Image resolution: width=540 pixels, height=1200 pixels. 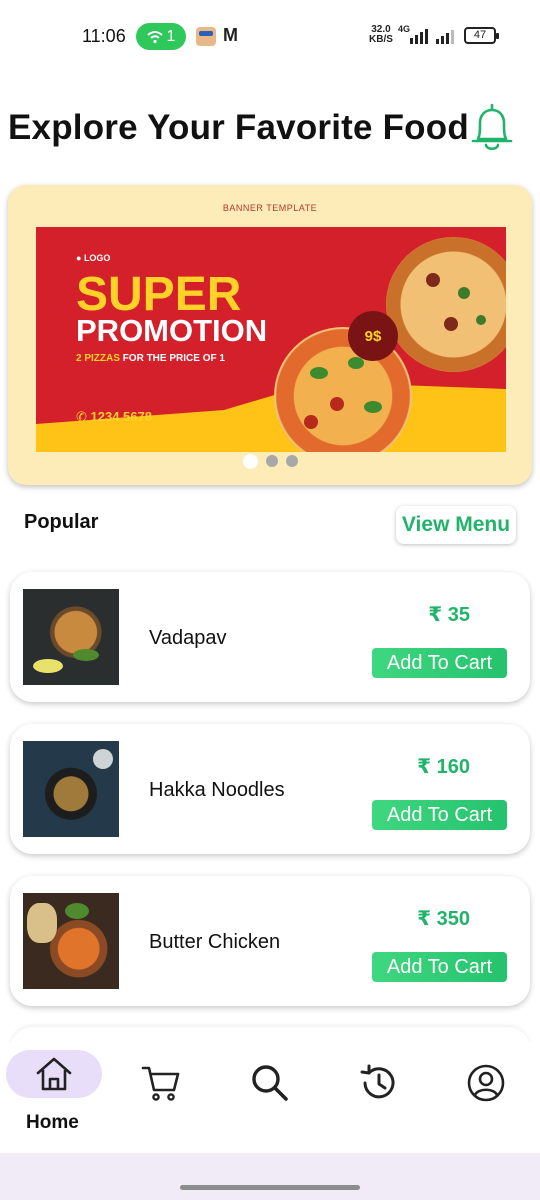 I want to click on pizza-image-top, so click(x=446, y=304).